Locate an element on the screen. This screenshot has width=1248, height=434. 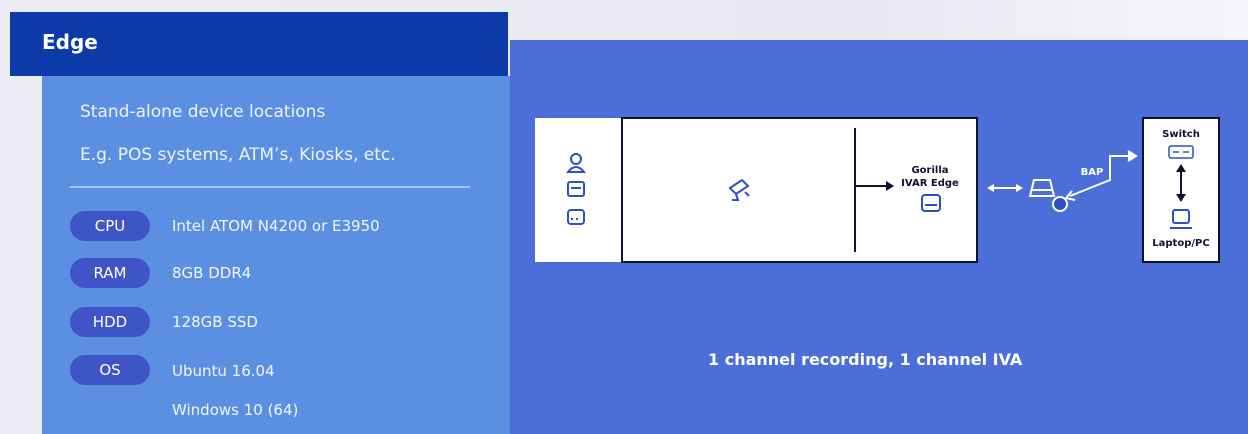
device-label-line1: Gorilla is located at coordinates (929, 170).